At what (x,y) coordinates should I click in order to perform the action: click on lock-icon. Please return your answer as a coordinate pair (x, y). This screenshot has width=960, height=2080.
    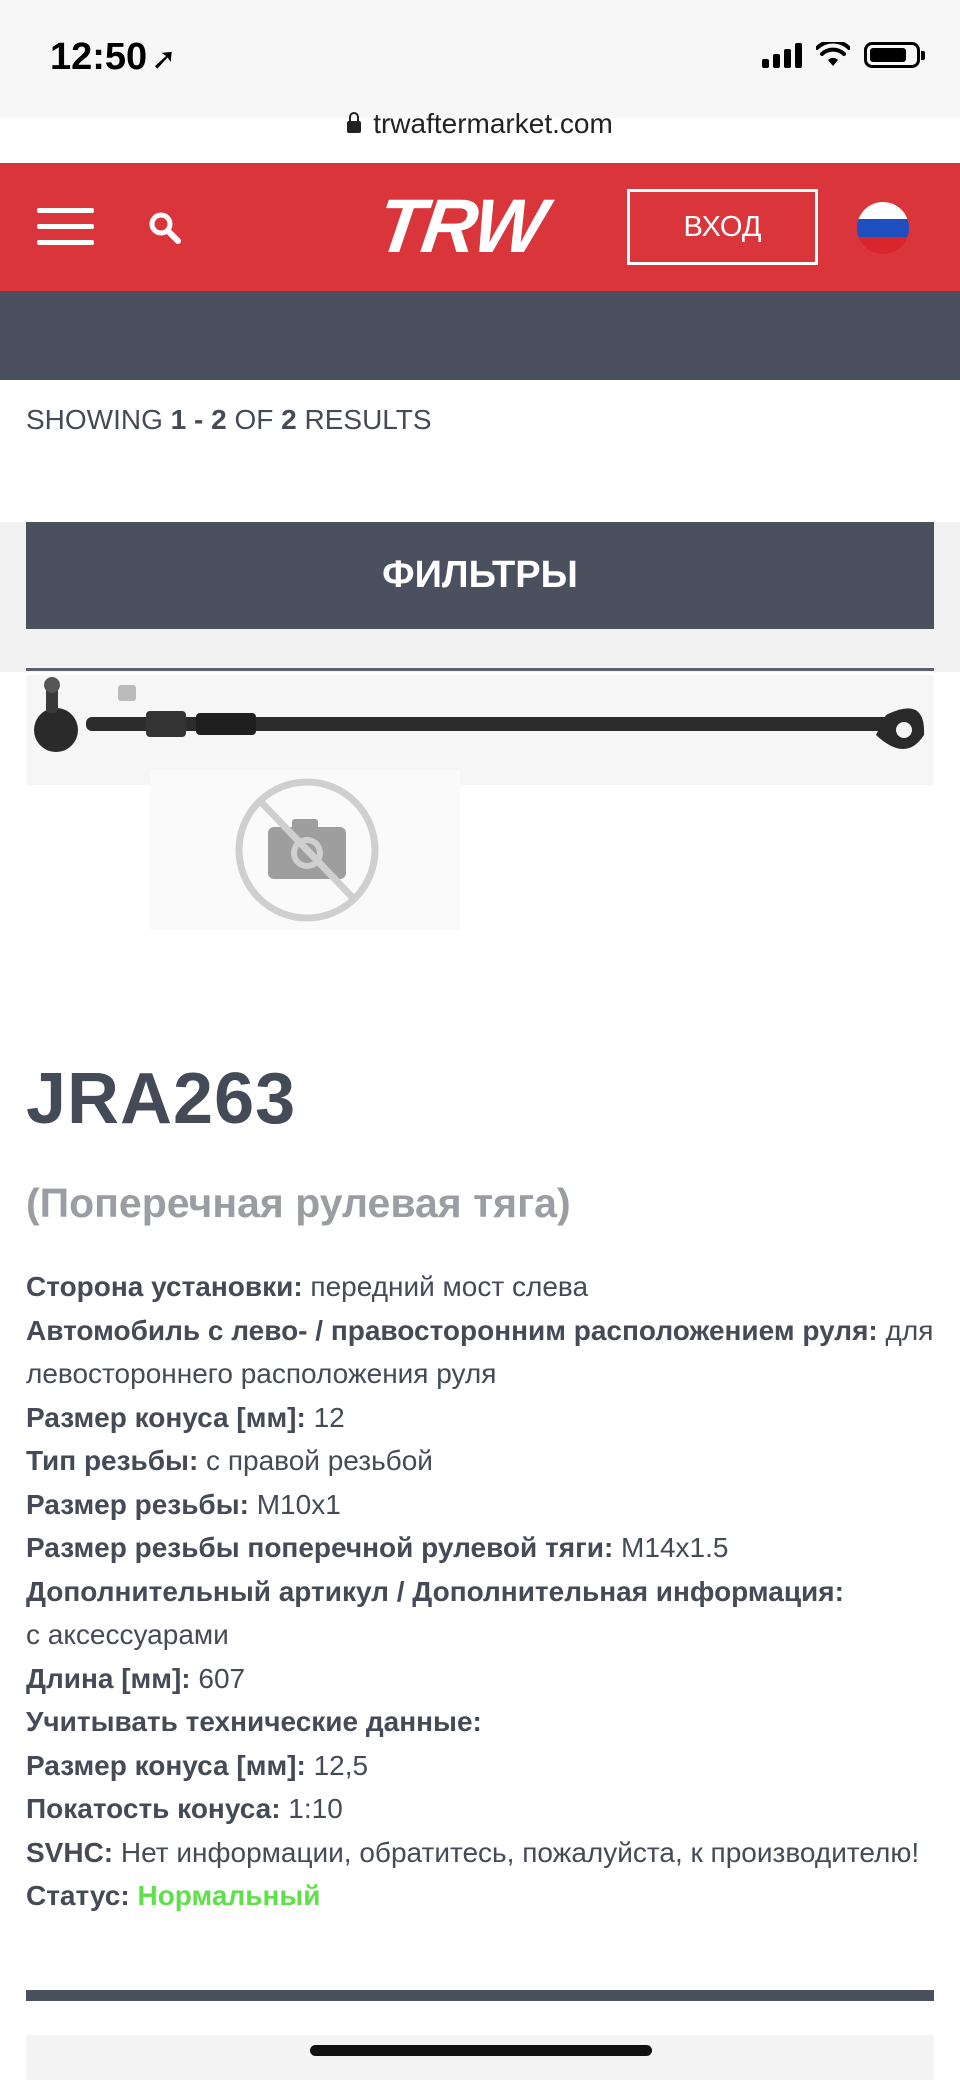
    Looking at the image, I should click on (354, 122).